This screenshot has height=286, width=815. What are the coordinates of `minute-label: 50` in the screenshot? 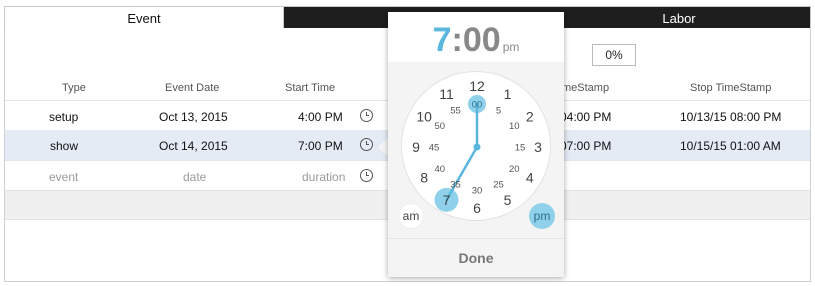 It's located at (439, 126).